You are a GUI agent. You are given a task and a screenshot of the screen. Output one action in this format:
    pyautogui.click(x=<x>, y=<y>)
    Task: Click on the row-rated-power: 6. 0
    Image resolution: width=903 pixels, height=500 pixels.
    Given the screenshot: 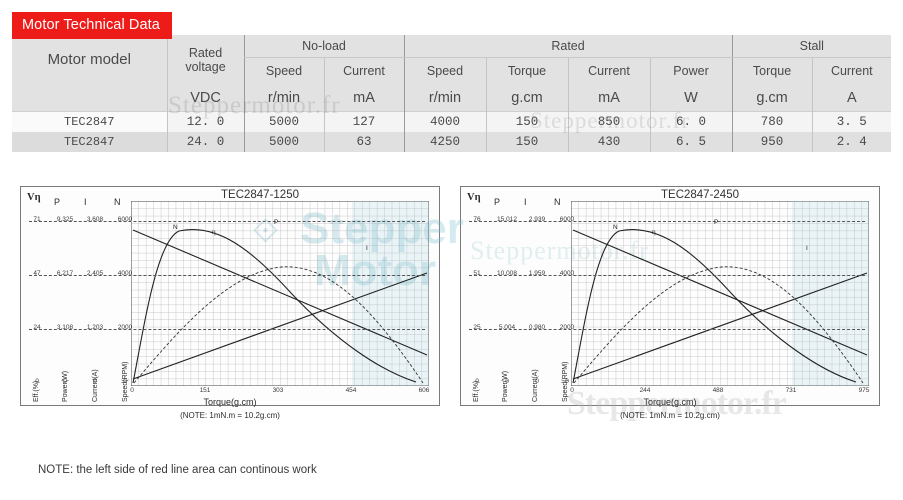 What is the action you would take?
    pyautogui.click(x=691, y=121)
    